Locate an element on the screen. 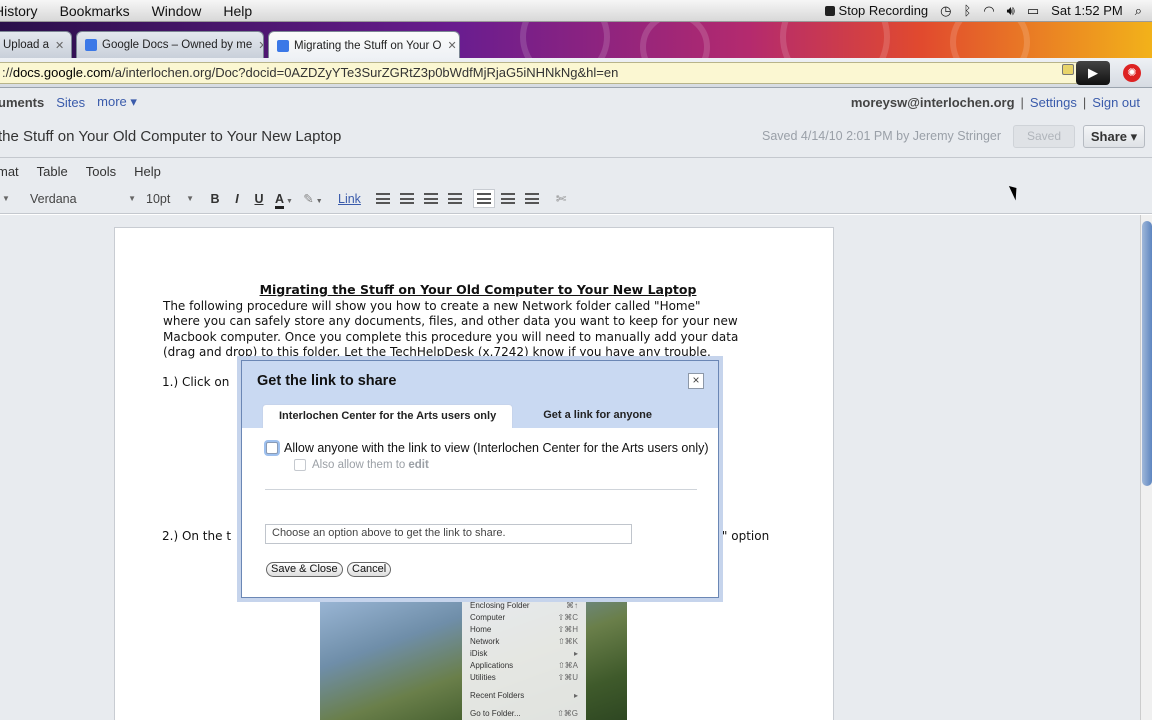  style-select: ▼ is located at coordinates (13, 198).